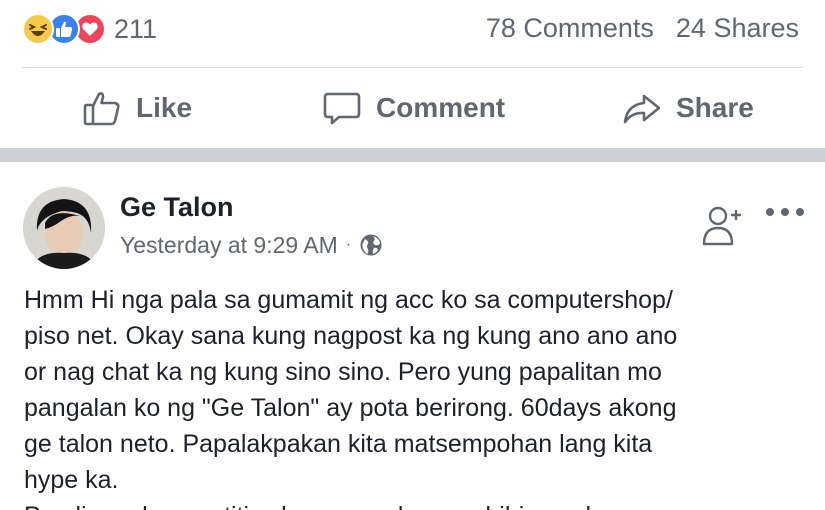 This screenshot has height=510, width=825. I want to click on thumbs-up-icon, so click(101, 109).